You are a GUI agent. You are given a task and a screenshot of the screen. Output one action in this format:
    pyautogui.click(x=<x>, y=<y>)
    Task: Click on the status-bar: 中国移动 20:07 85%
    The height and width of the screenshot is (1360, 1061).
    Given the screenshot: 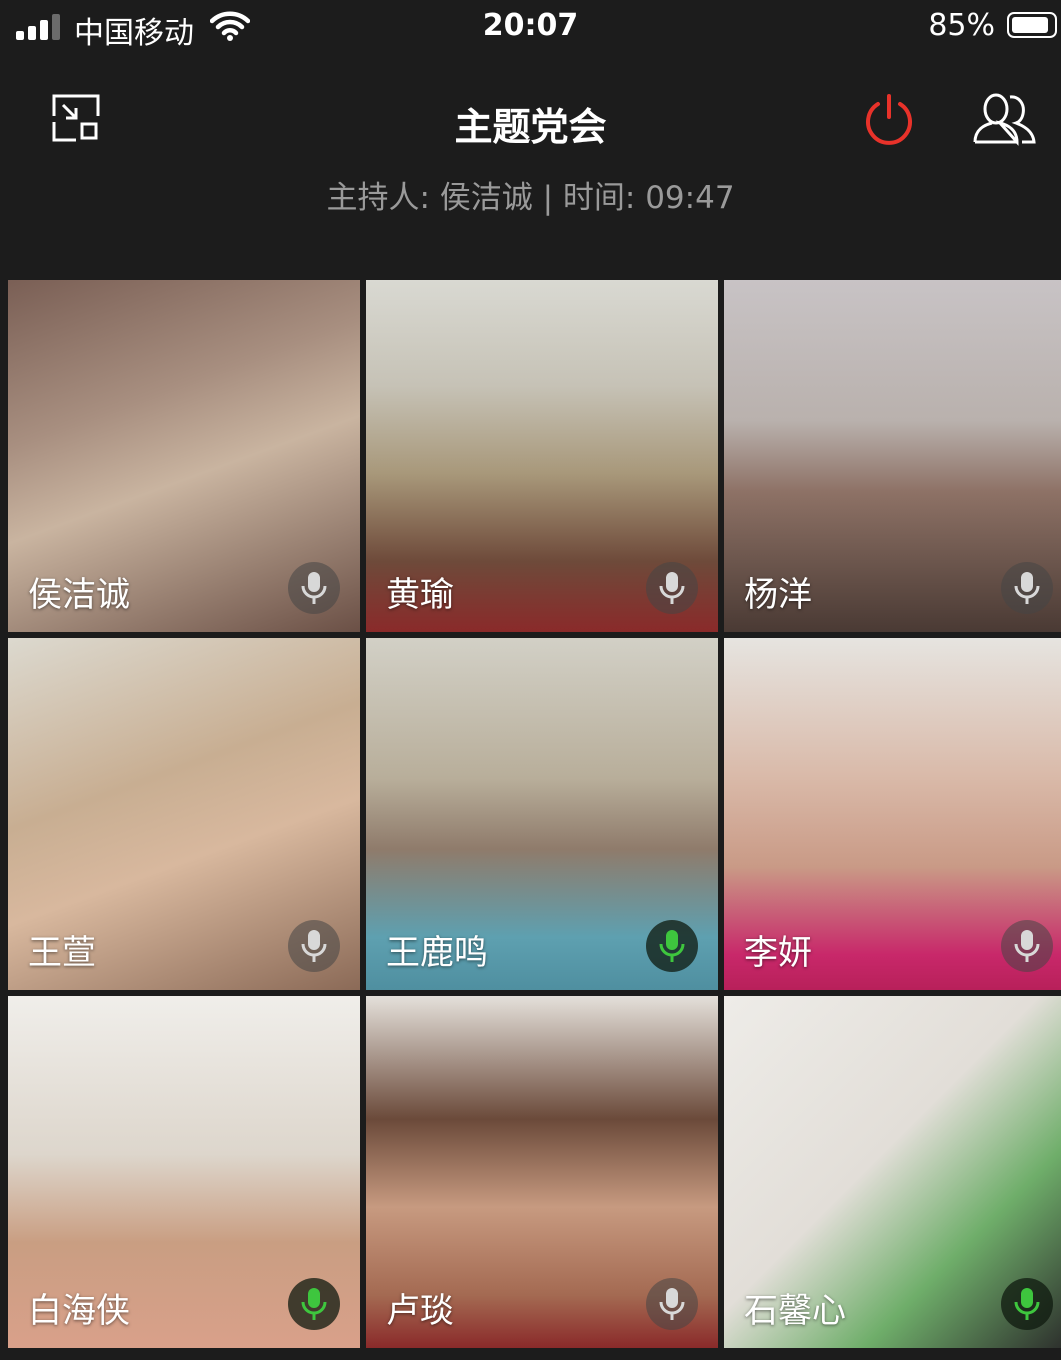 What is the action you would take?
    pyautogui.click(x=530, y=28)
    